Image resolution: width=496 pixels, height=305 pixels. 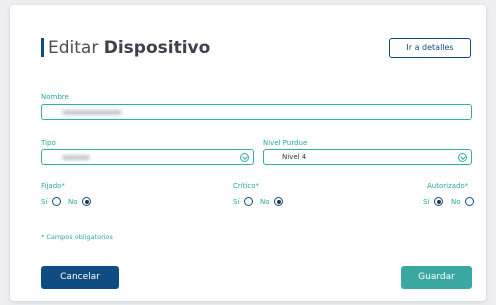 I want to click on nombre-label: Nombre, so click(x=55, y=97).